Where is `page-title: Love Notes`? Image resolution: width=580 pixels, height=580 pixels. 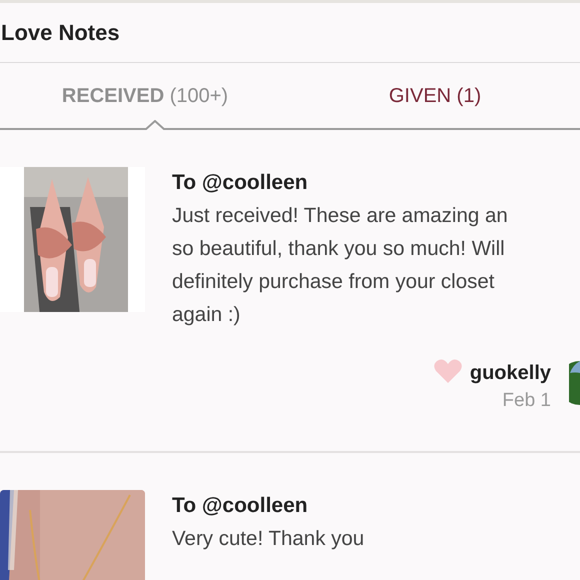 page-title: Love Notes is located at coordinates (60, 33).